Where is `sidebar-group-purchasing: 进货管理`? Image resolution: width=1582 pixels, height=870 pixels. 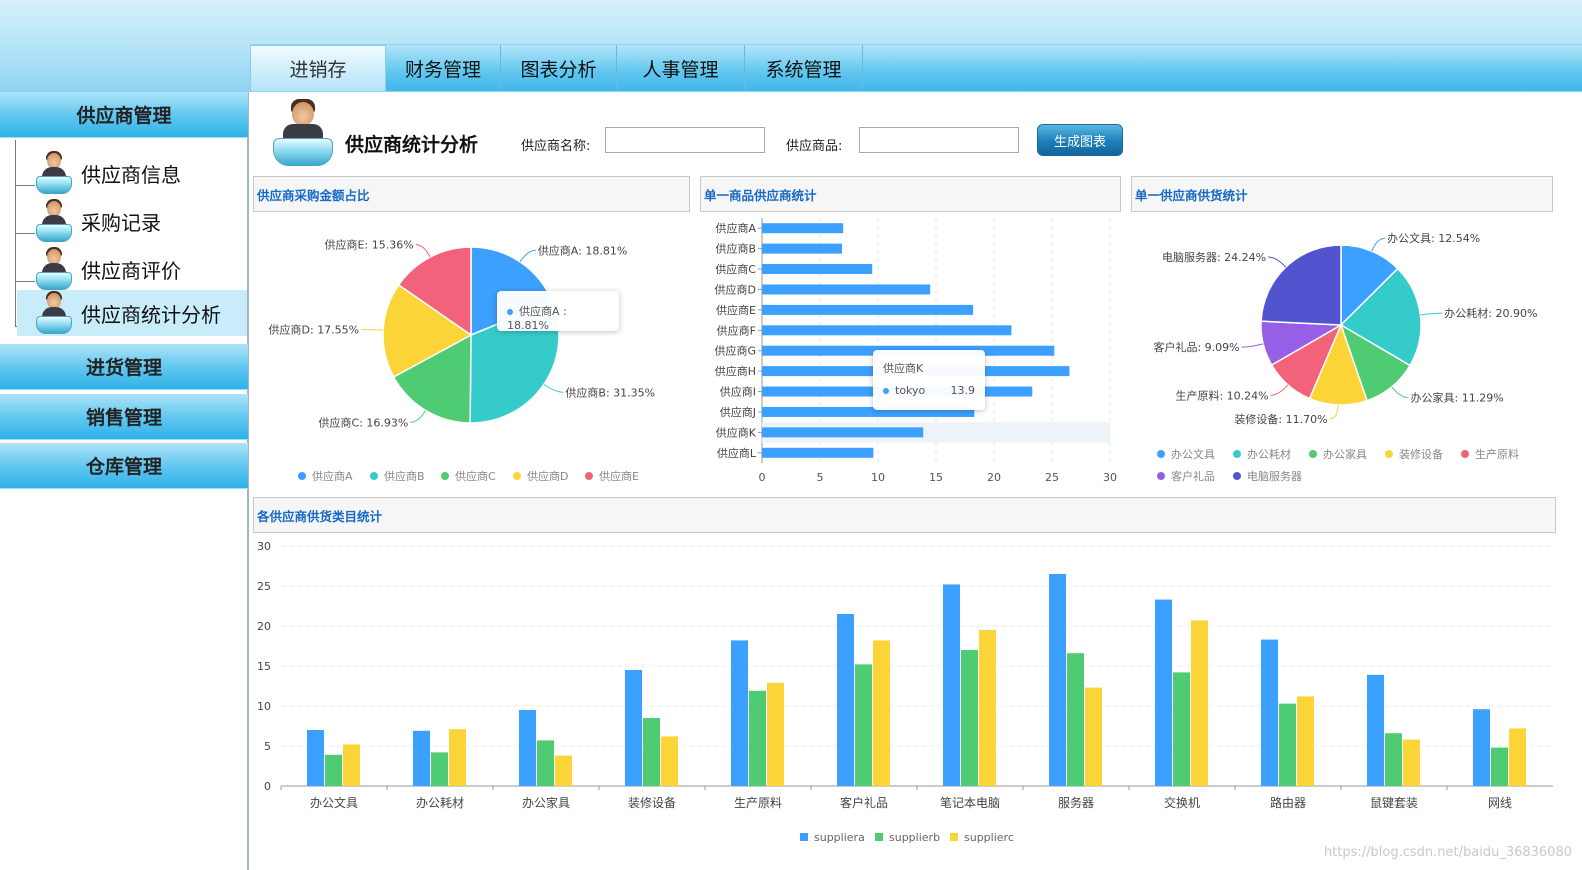 sidebar-group-purchasing: 进货管理 is located at coordinates (124, 367).